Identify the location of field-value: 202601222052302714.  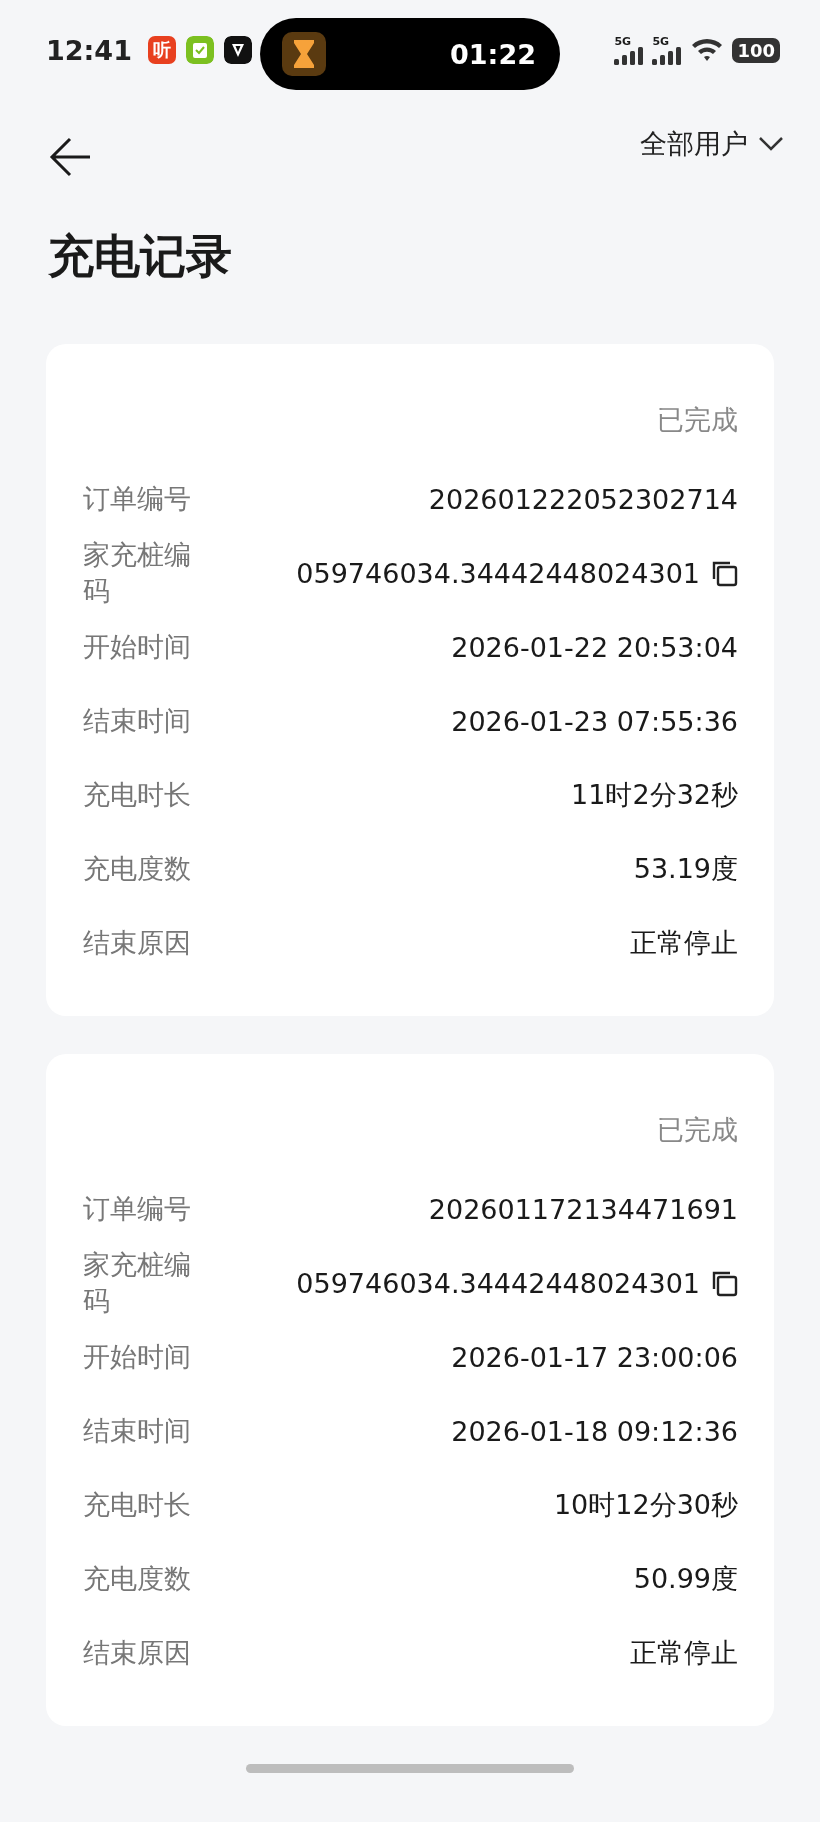
(583, 499).